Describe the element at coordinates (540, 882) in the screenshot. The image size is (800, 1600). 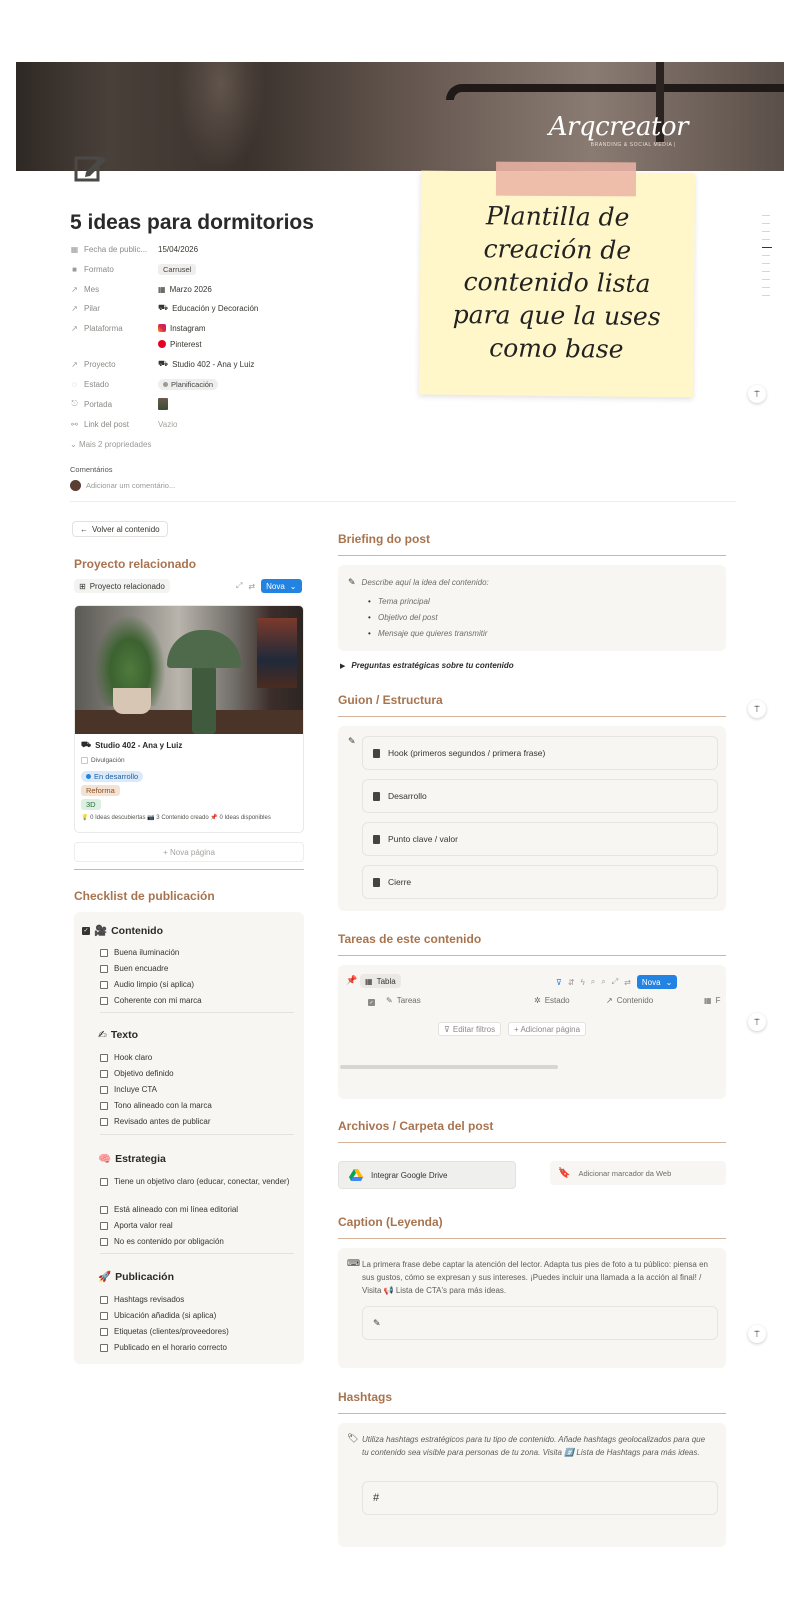
I see `guion-item: Cierre` at that location.